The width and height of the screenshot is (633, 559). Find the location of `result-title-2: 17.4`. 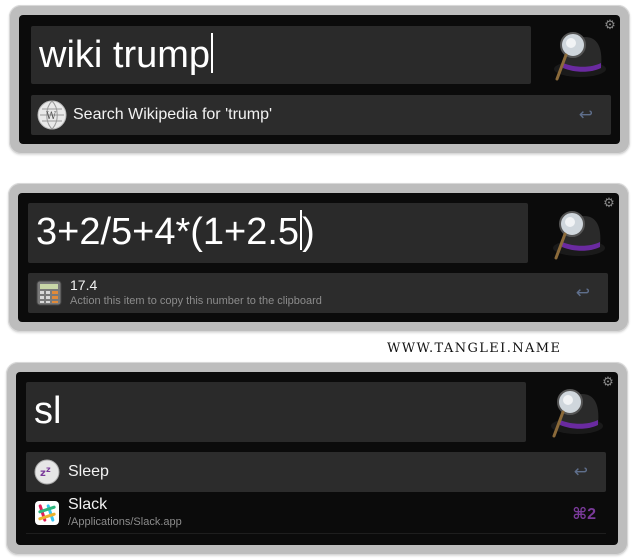

result-title-2: 17.4 is located at coordinates (84, 285).